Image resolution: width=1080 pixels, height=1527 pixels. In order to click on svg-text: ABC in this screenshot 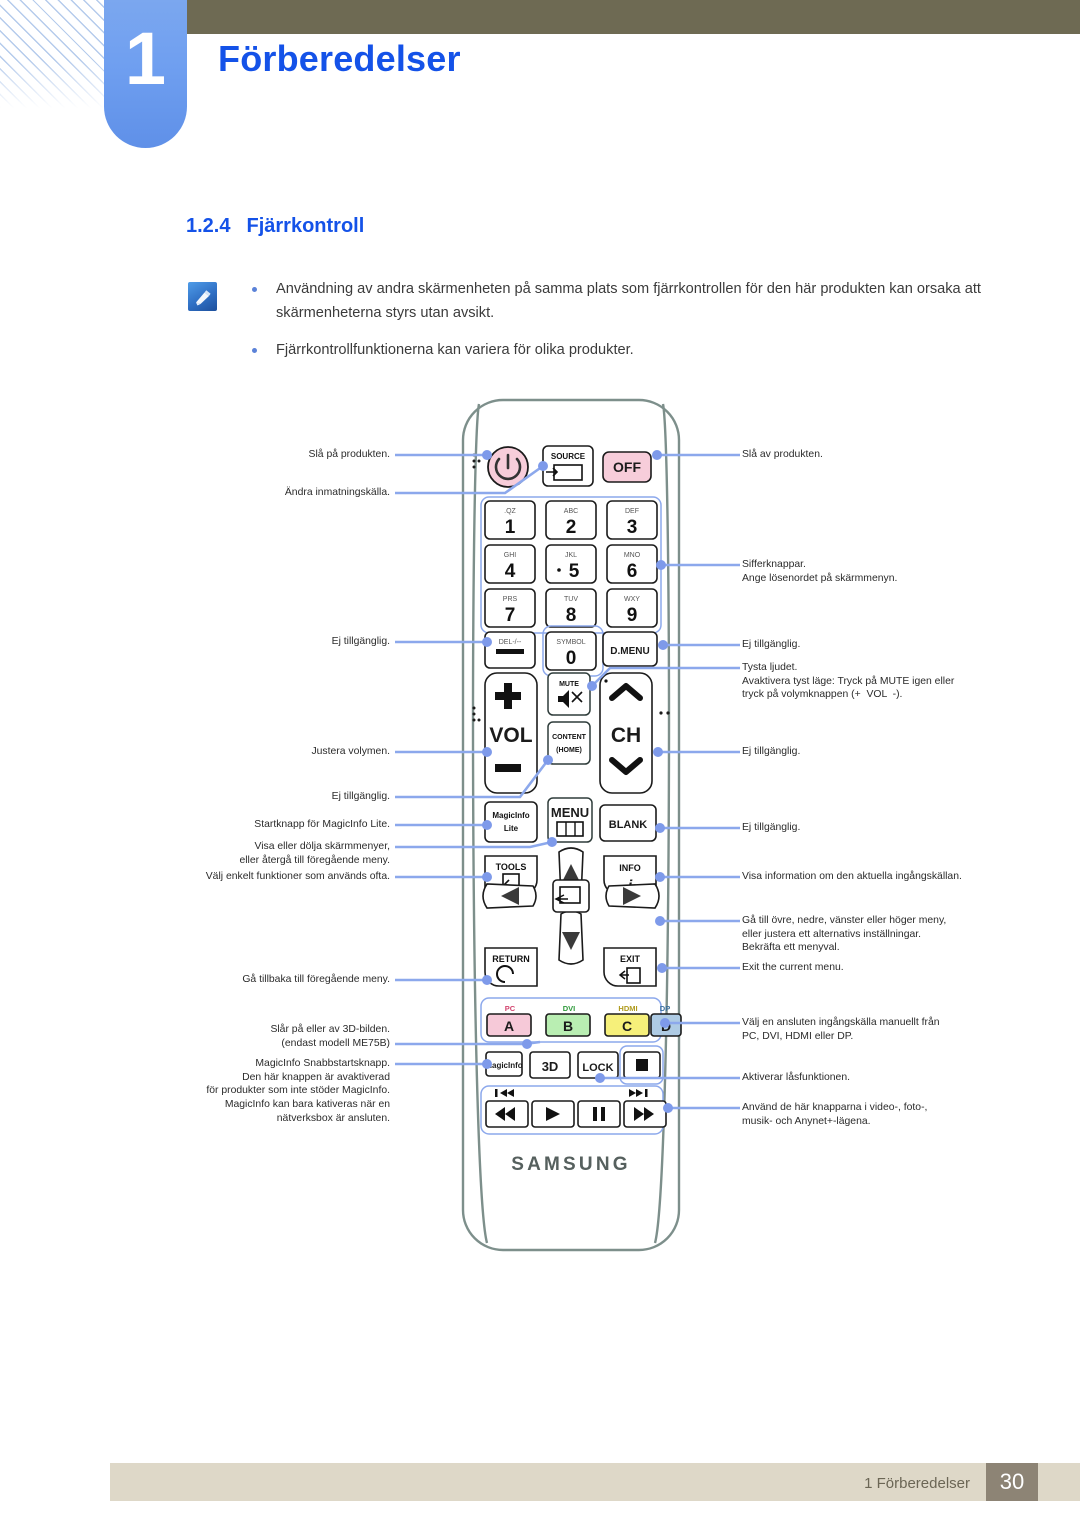, I will do `click(571, 511)`.